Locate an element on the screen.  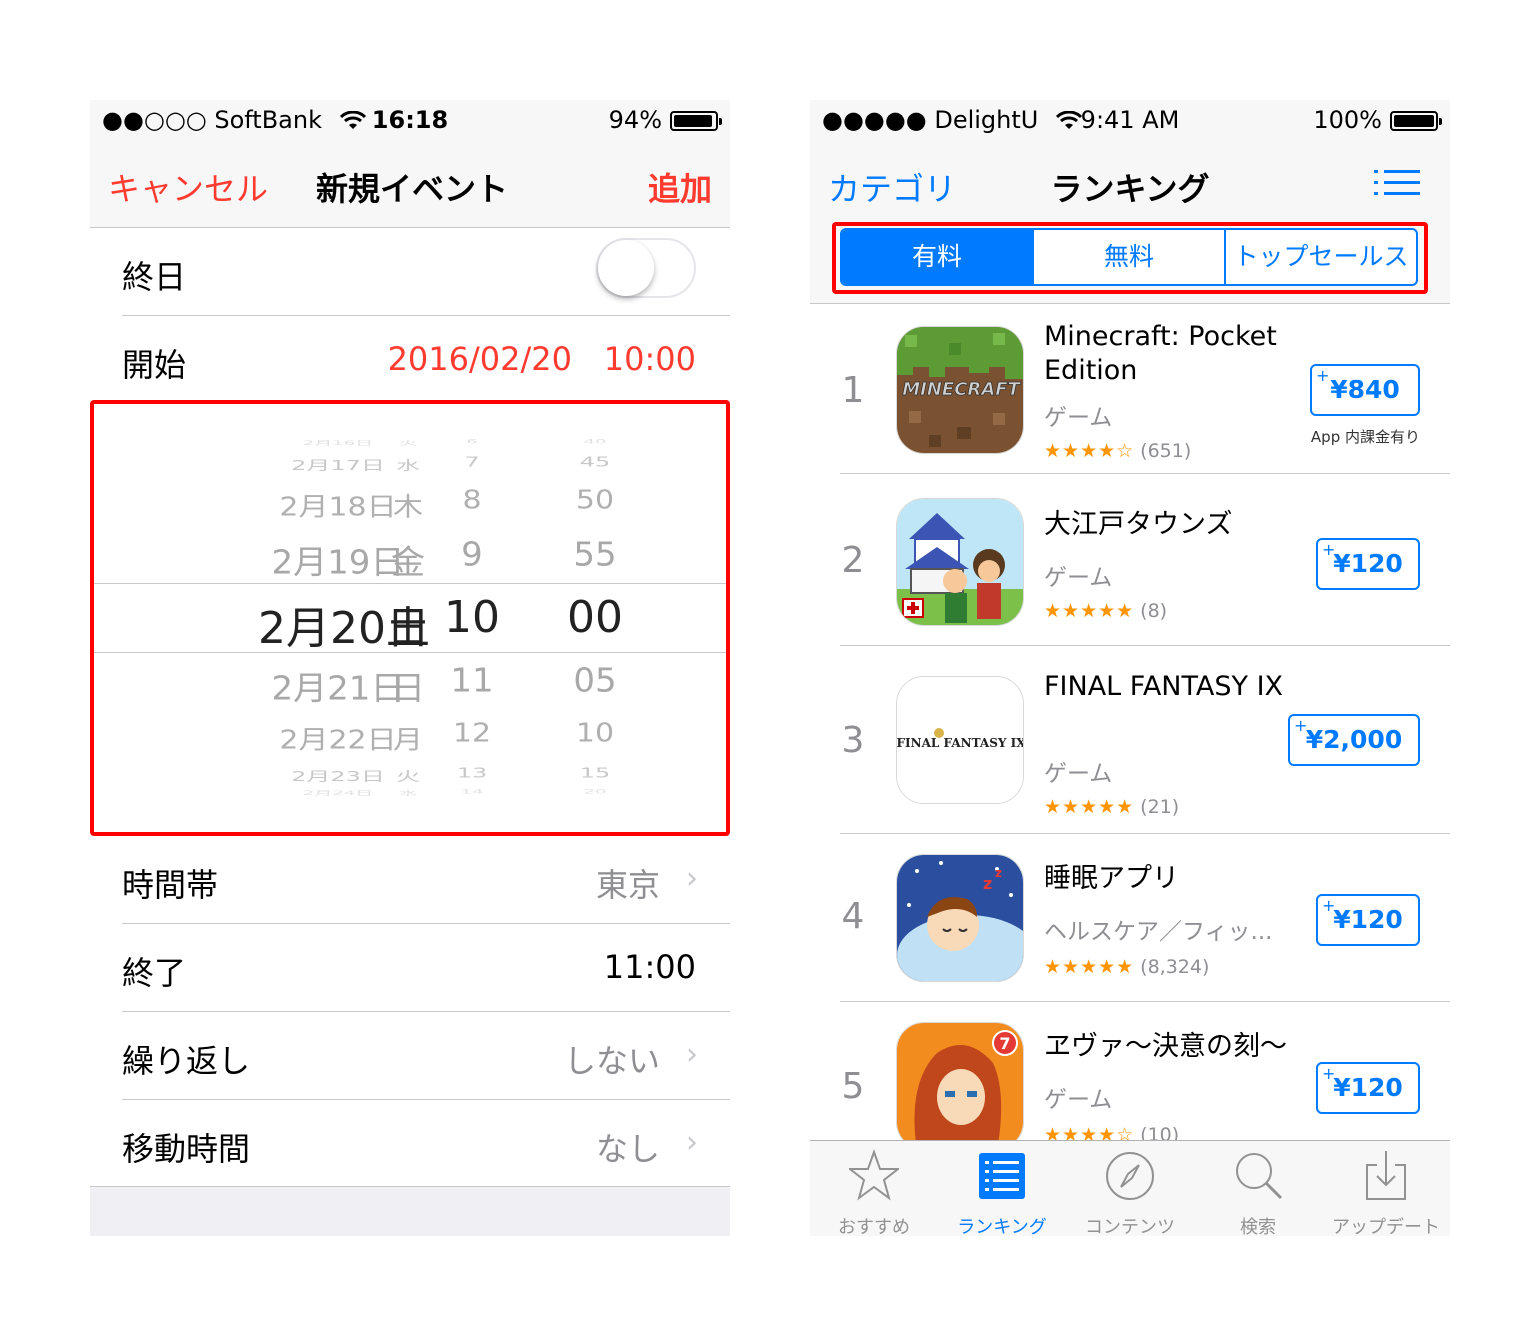
rank-number: 3 is located at coordinates (853, 740).